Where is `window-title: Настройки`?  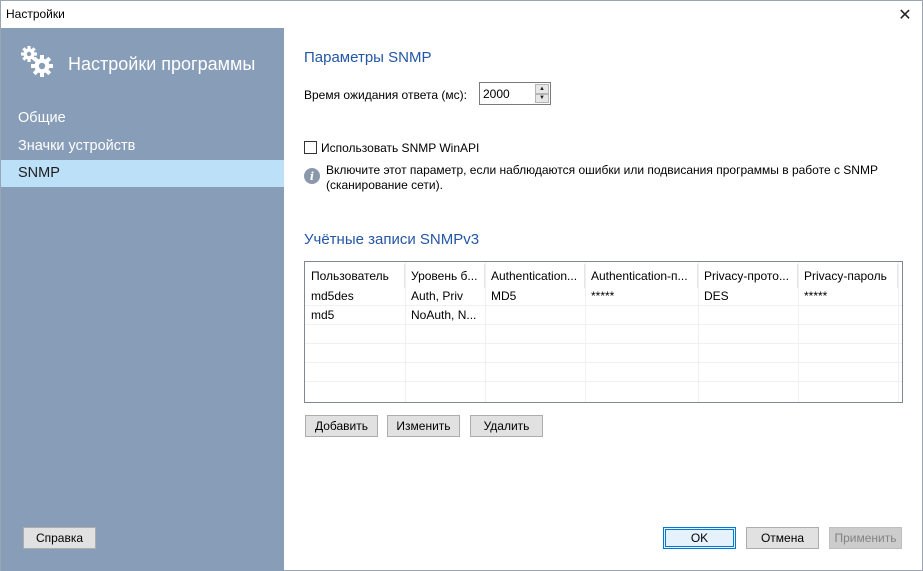
window-title: Настройки is located at coordinates (35, 14).